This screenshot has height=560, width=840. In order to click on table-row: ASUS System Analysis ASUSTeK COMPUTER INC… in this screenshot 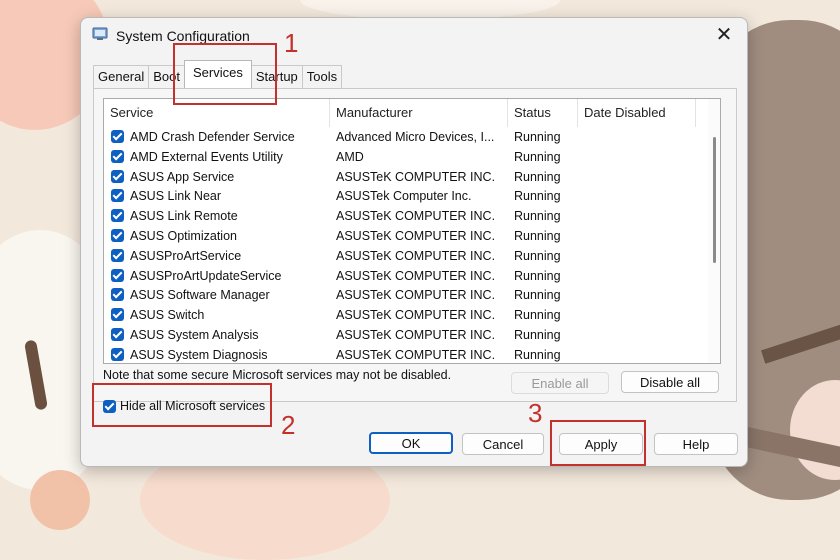, I will do `click(406, 335)`.